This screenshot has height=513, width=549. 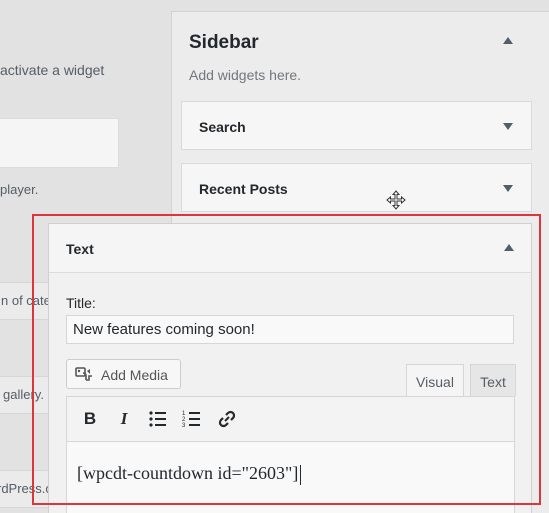 I want to click on widget-recent-posts: Recent Posts, so click(x=356, y=187).